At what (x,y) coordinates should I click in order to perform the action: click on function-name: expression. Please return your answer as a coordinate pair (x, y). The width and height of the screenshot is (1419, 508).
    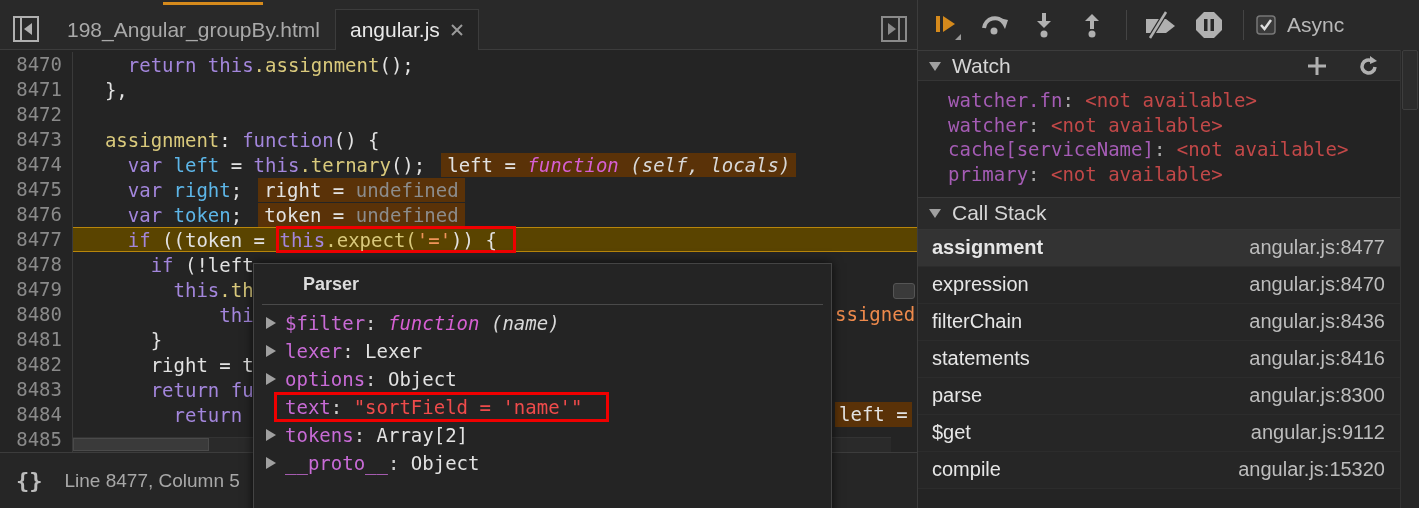
    Looking at the image, I should click on (980, 285).